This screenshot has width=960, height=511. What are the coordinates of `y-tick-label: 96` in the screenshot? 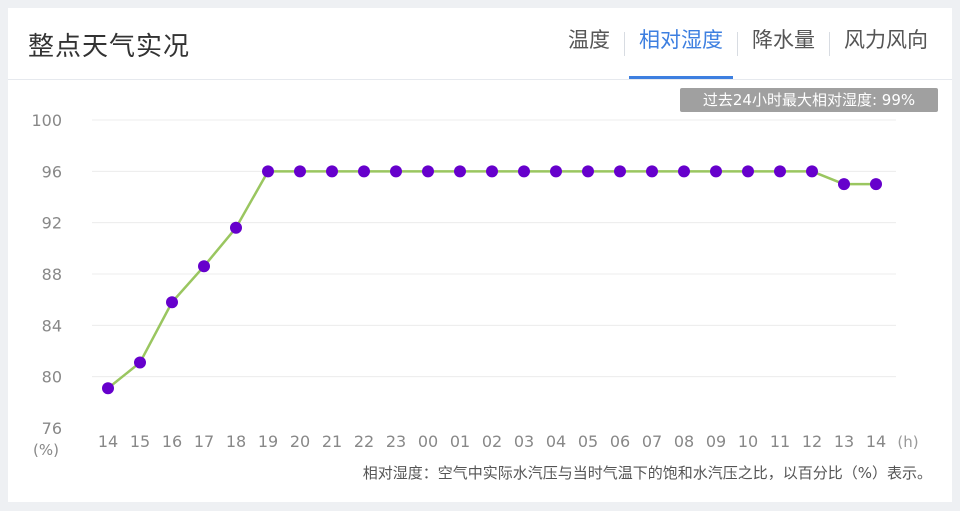 It's located at (52, 171).